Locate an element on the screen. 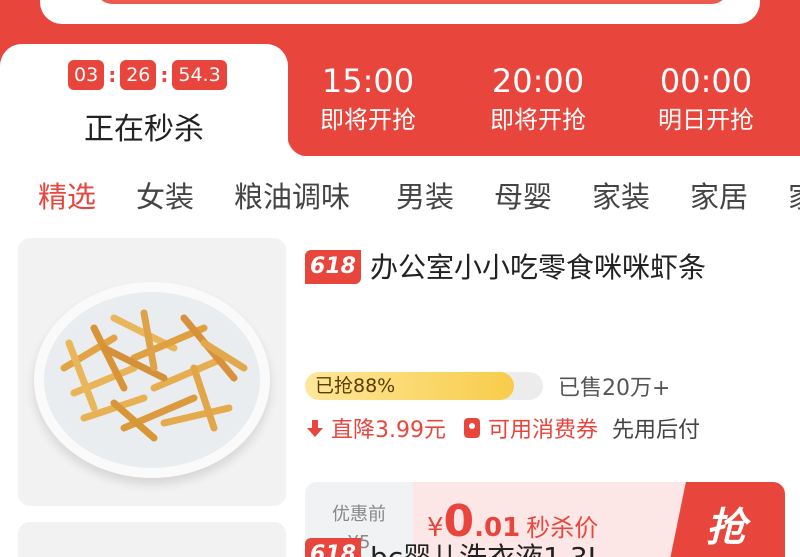 This screenshot has width=800, height=557. countdown-hours: 03 is located at coordinates (86, 75).